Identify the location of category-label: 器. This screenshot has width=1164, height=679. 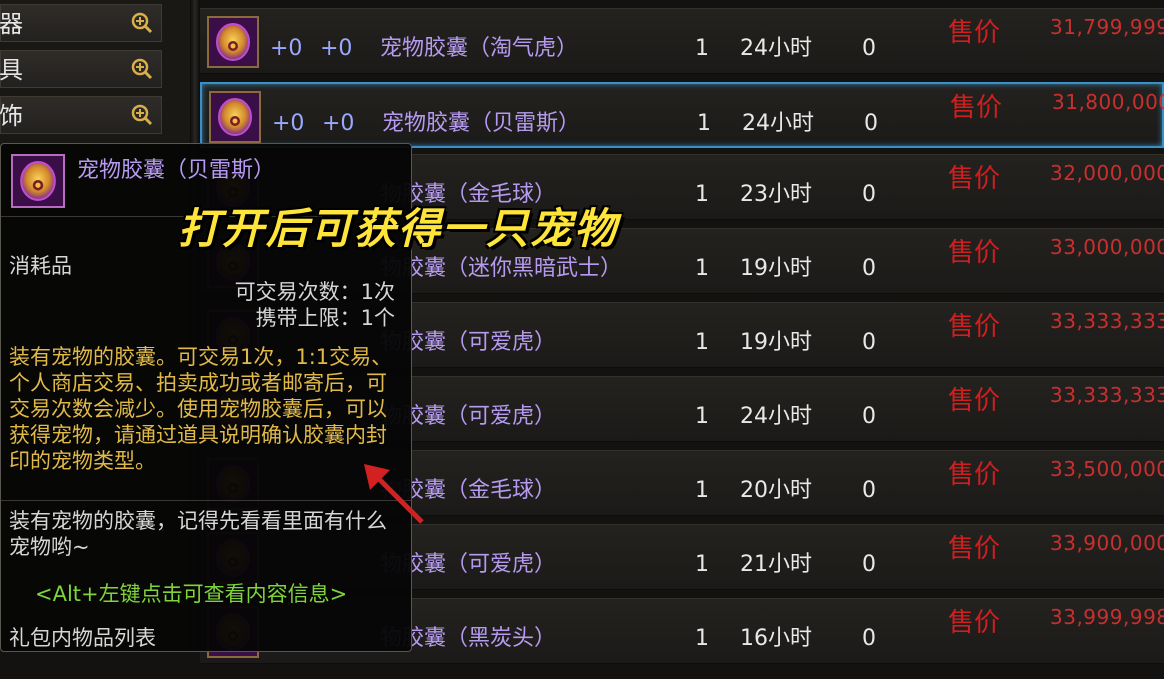
(11, 24).